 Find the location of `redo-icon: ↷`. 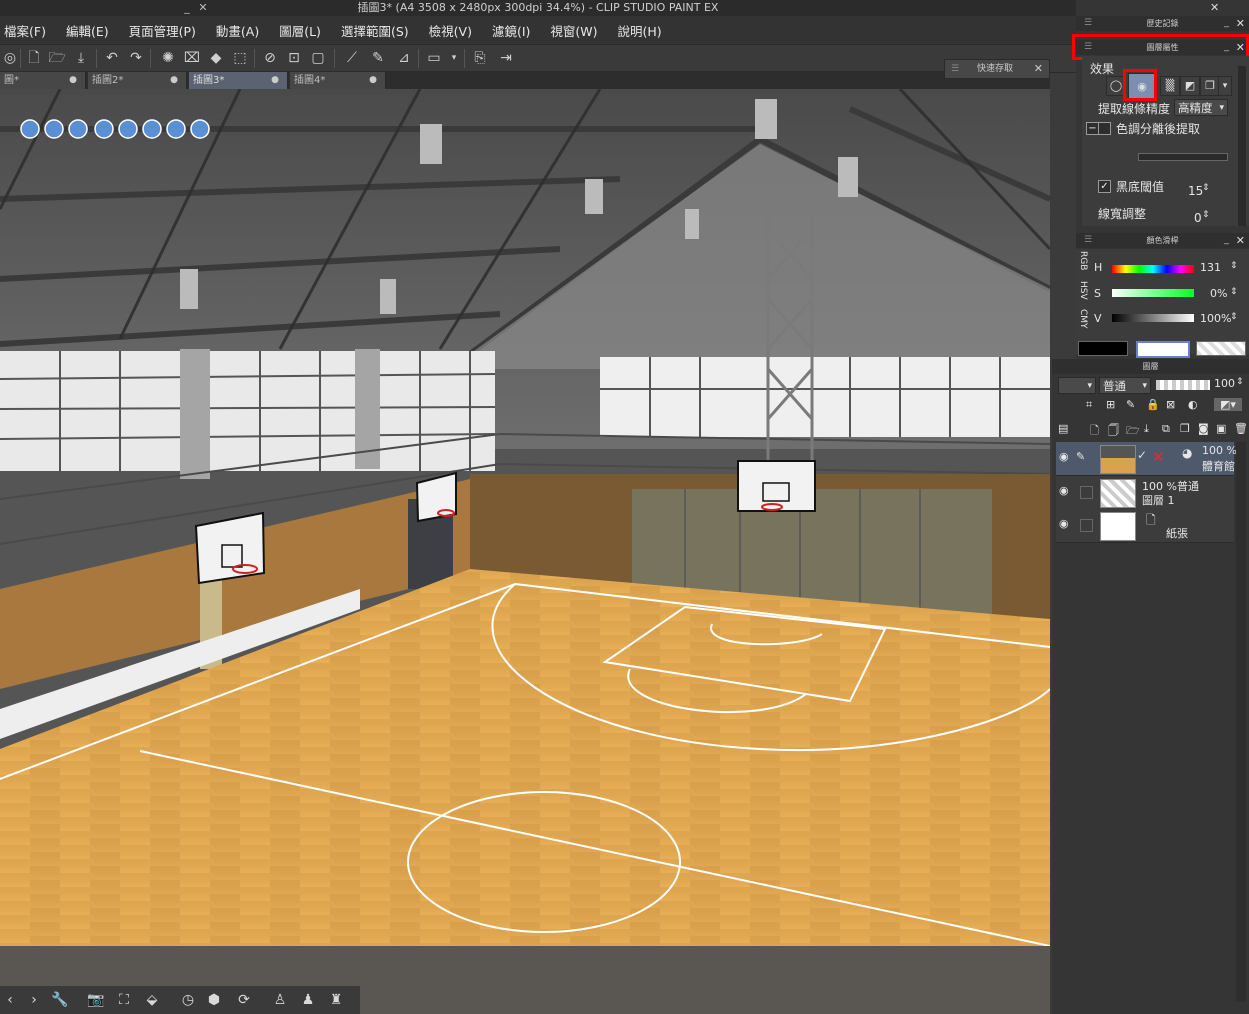

redo-icon: ↷ is located at coordinates (136, 58).